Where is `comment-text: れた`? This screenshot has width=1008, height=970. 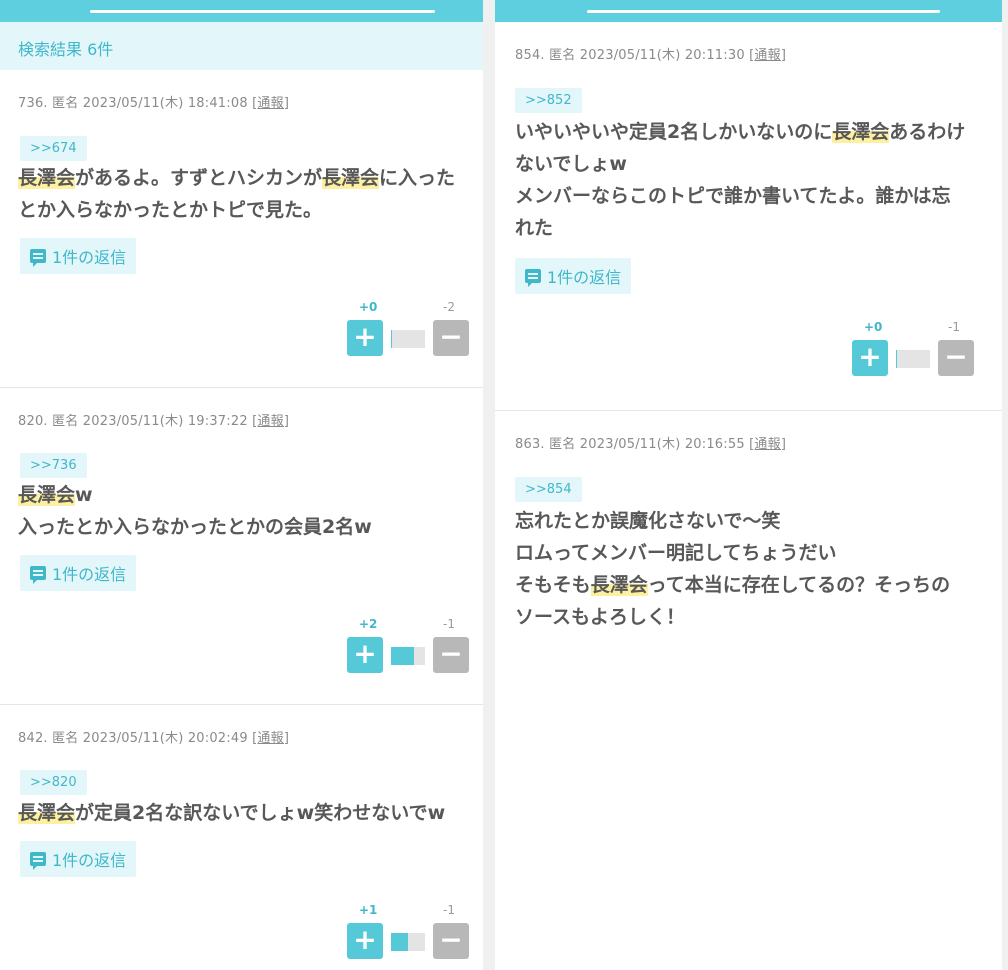 comment-text: れた is located at coordinates (534, 228).